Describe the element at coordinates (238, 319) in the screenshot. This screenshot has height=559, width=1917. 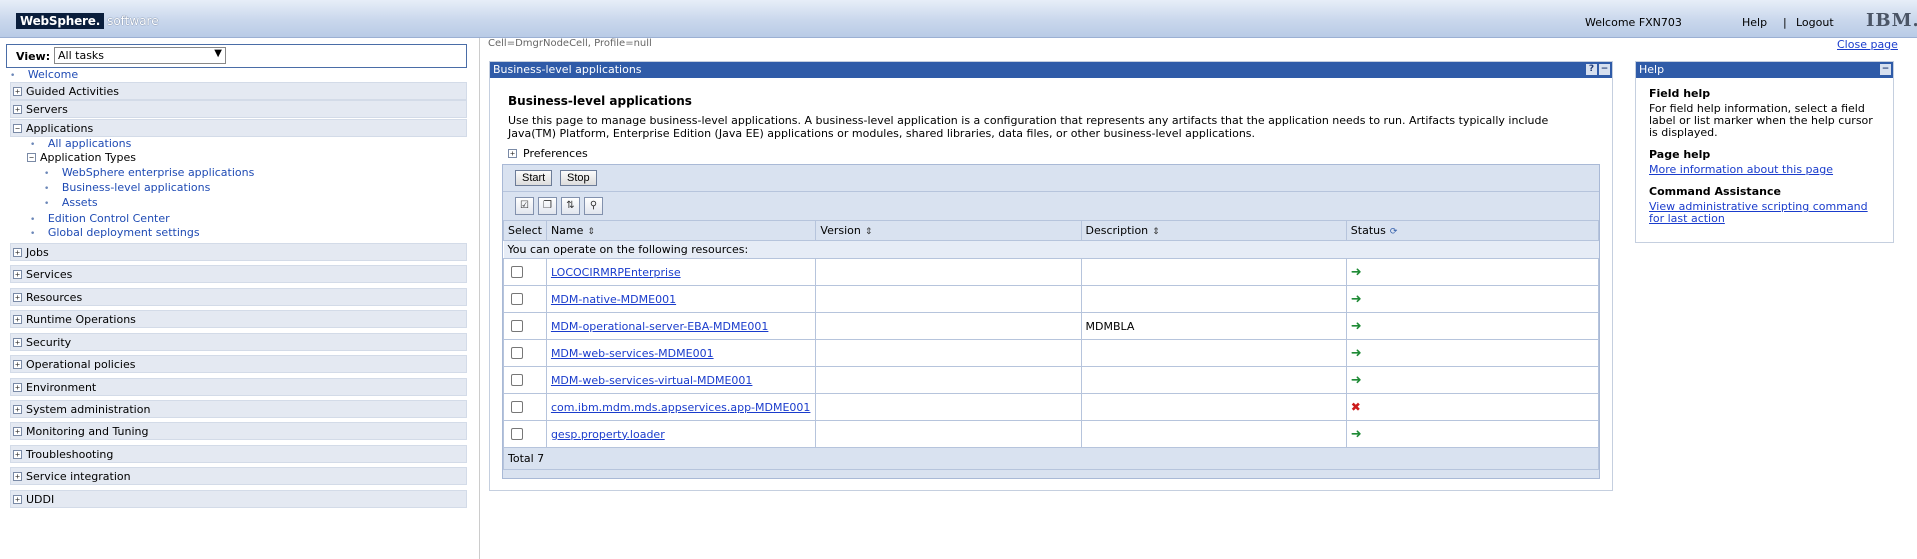
I see `nav-cat-runtime-operations: + Runtime Operations` at that location.